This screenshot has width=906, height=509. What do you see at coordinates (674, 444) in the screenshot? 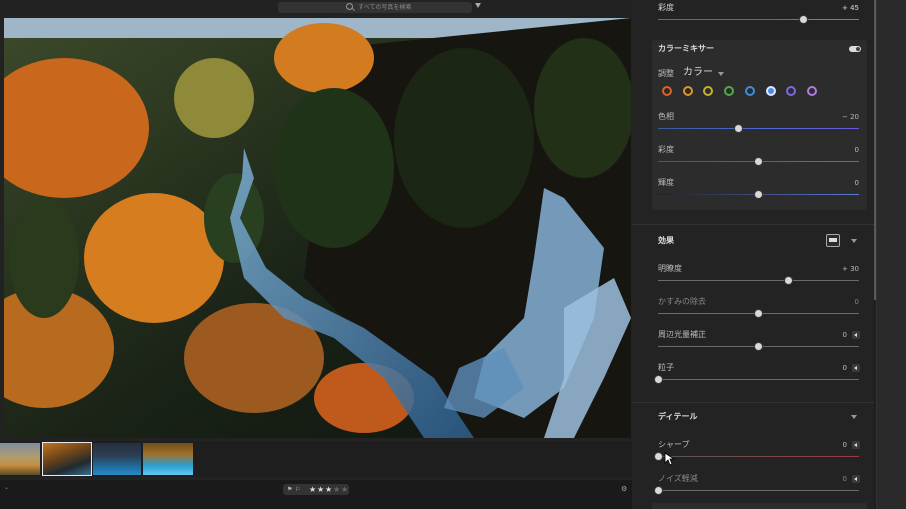
I see `slider-label: シャープ` at bounding box center [674, 444].